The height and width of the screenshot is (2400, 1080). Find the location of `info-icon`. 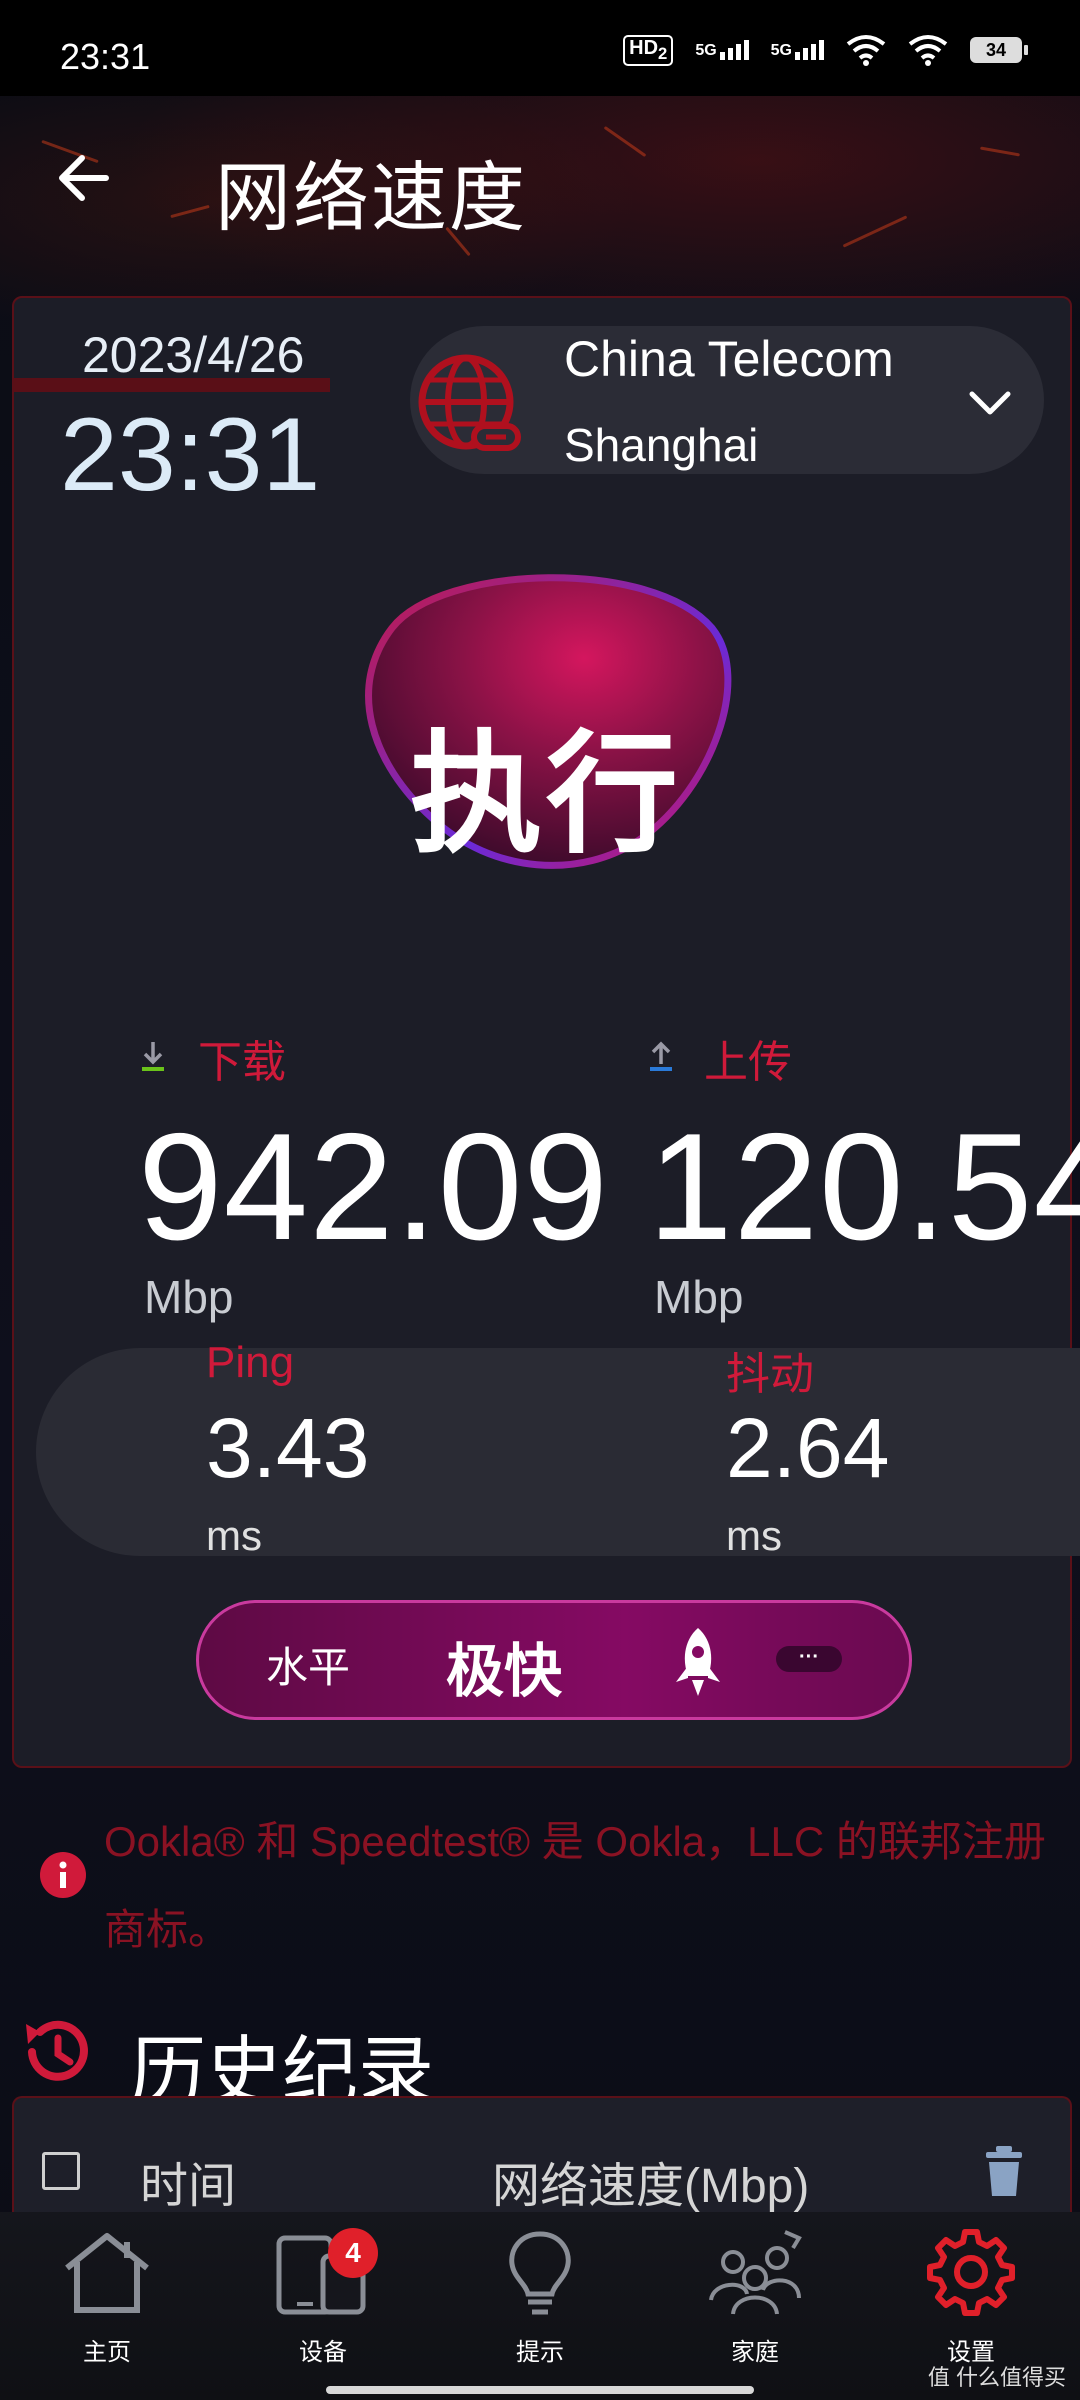

info-icon is located at coordinates (63, 1875).